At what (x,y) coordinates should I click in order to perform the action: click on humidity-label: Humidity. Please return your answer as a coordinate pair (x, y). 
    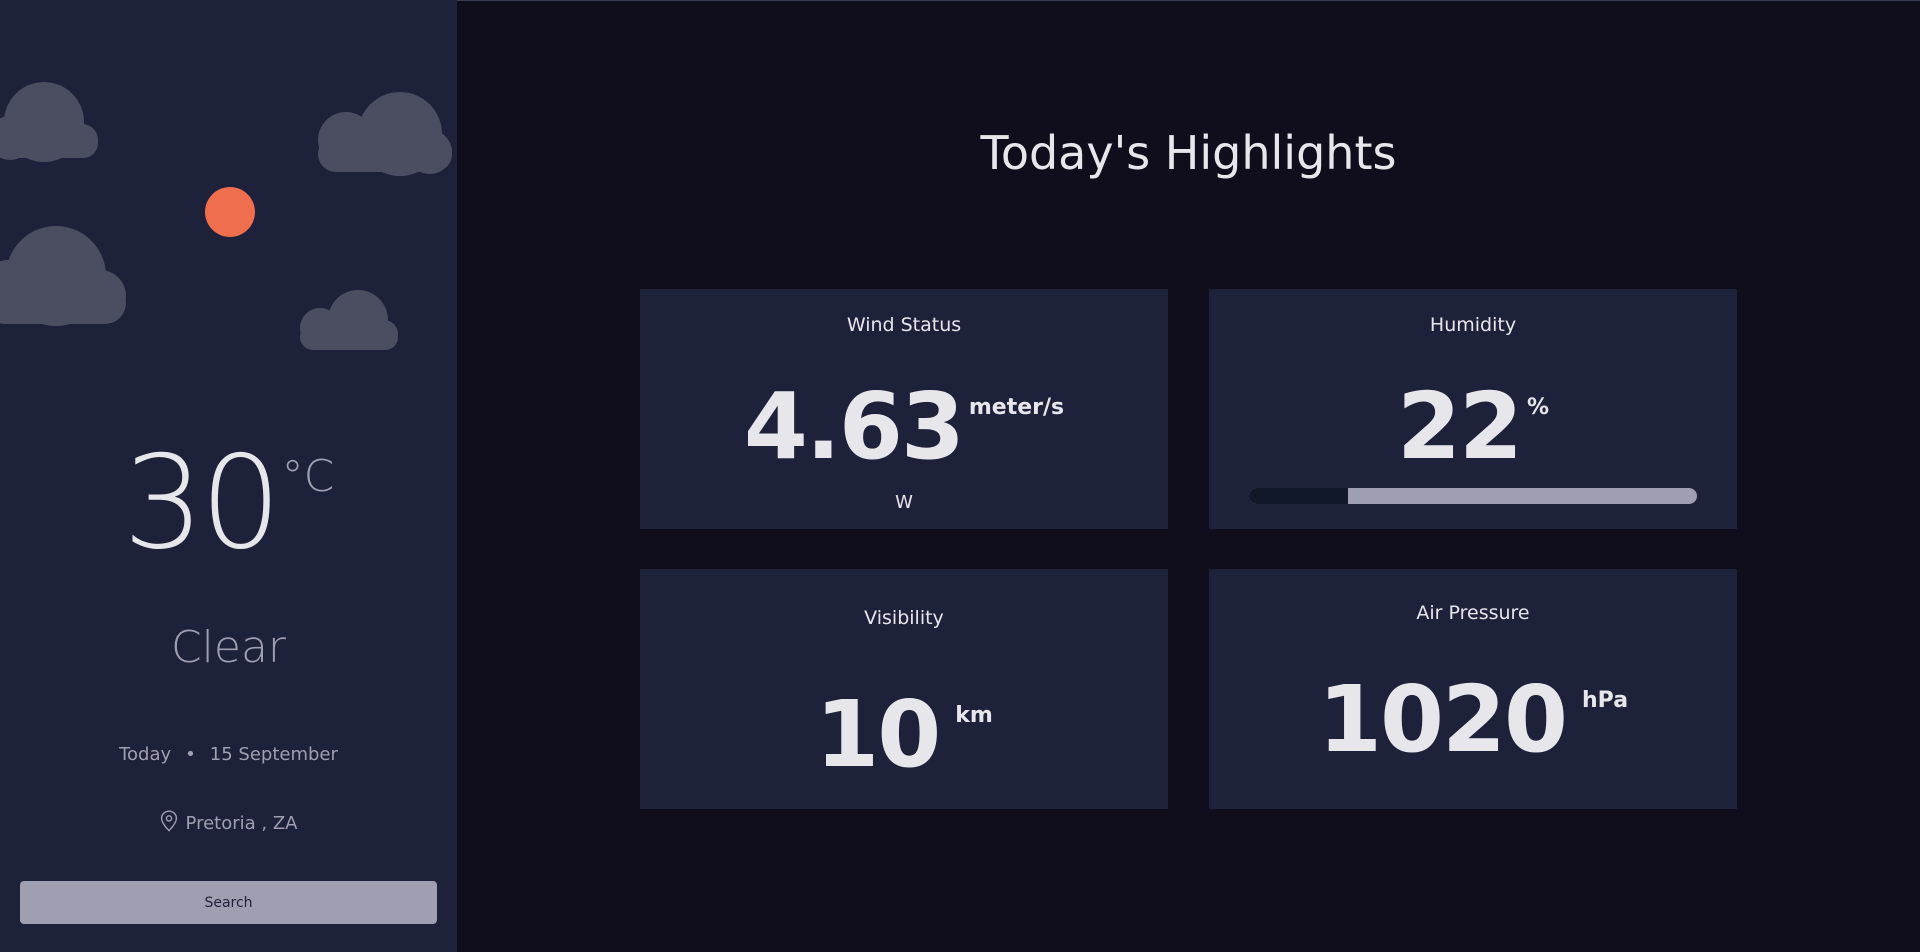
    Looking at the image, I should click on (1473, 325).